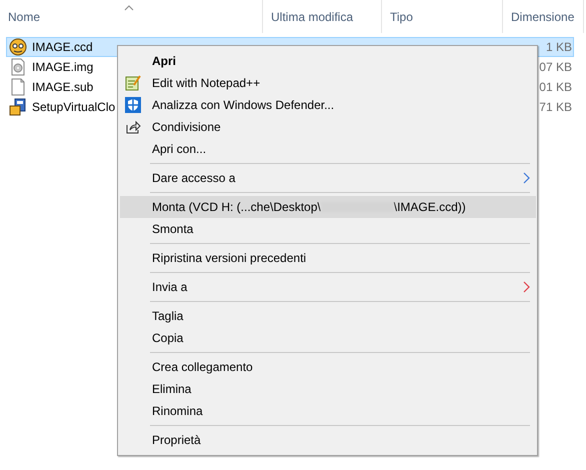  I want to click on menu-item: Invia a, so click(328, 287).